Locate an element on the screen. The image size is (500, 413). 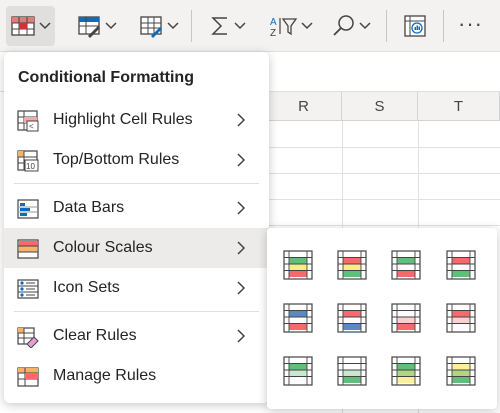
clear-rules-icon is located at coordinates (28, 337).